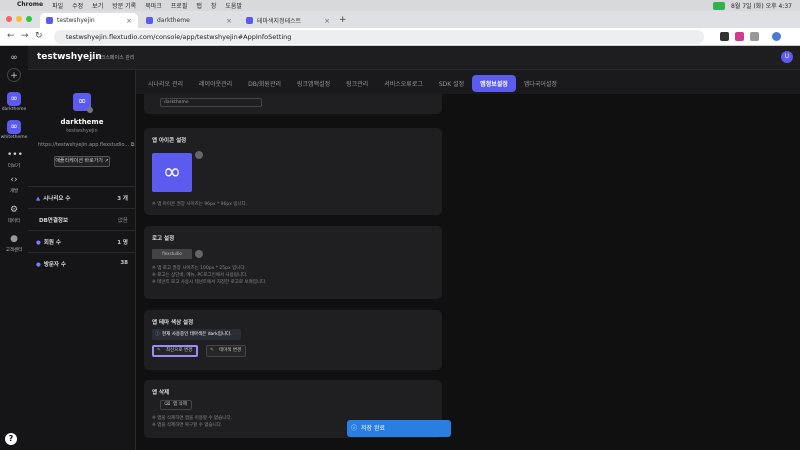 The width and height of the screenshot is (800, 450). What do you see at coordinates (14, 166) in the screenshot?
I see `rail-label: 더보기` at bounding box center [14, 166].